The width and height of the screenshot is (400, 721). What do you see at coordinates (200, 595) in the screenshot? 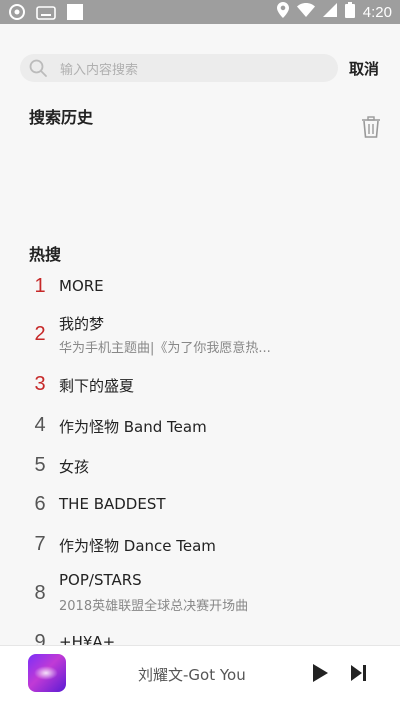
I see `hot-item-8: 8 POP/STARS 2018英雄联盟全球总决赛开场曲` at bounding box center [200, 595].